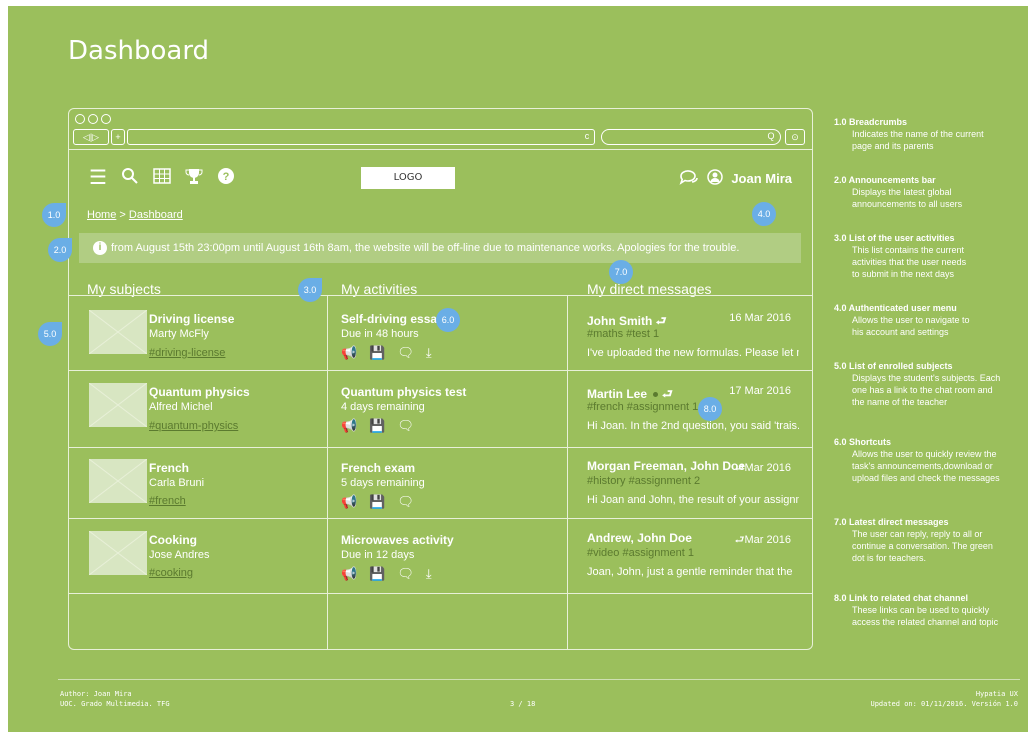 This screenshot has height=738, width=1036. What do you see at coordinates (448, 320) in the screenshot?
I see `annotation-marker: 6.0` at bounding box center [448, 320].